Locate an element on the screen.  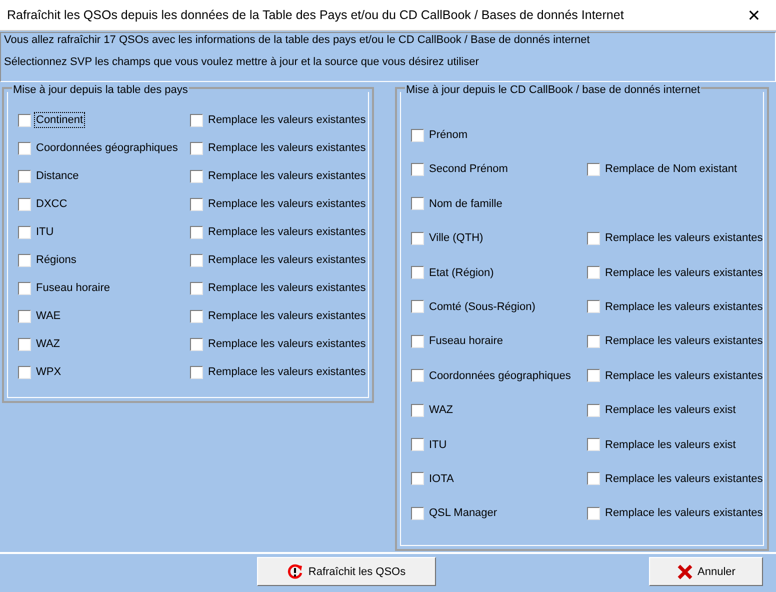
checkbox-label: Continent is located at coordinates (59, 120).